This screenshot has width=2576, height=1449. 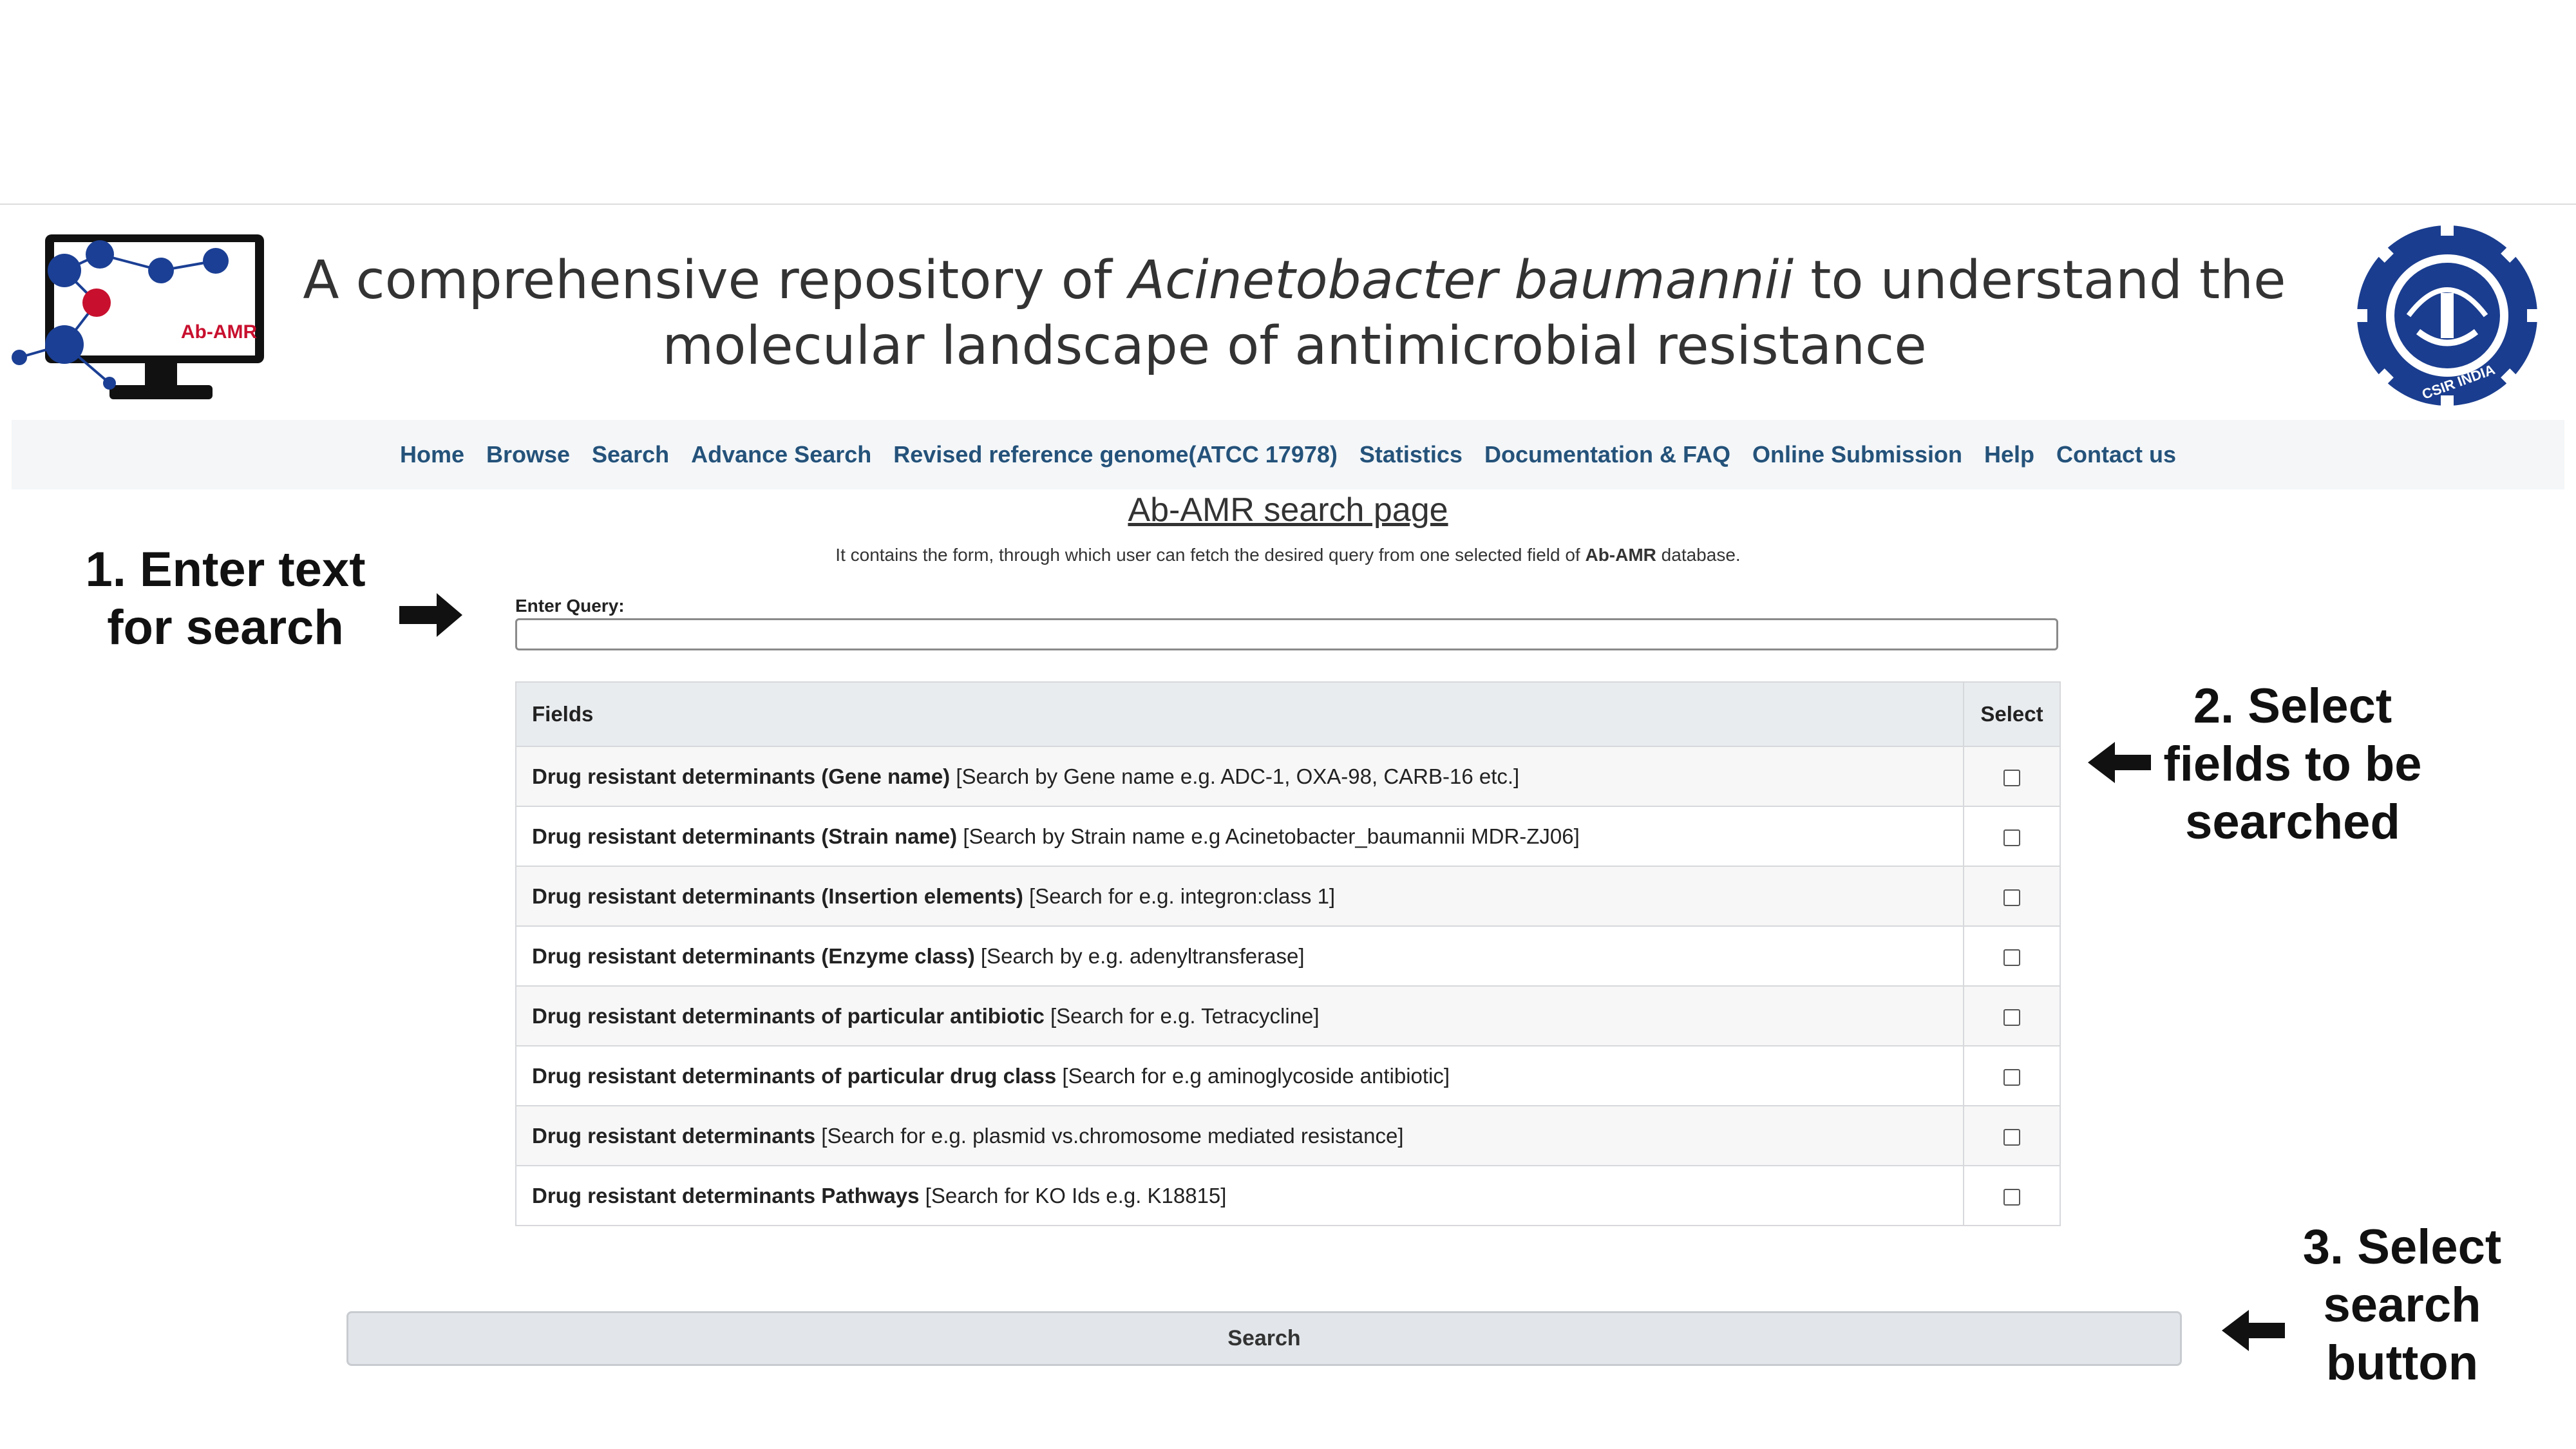 What do you see at coordinates (1139, 955) in the screenshot?
I see `field-hint: [Search by e.g. adenyltransferase]` at bounding box center [1139, 955].